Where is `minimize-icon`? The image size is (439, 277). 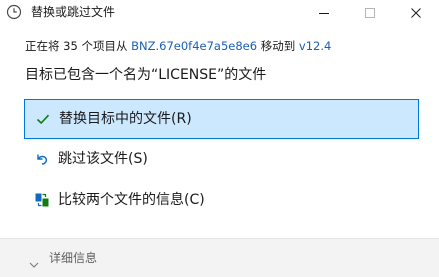
minimize-icon is located at coordinates (324, 13).